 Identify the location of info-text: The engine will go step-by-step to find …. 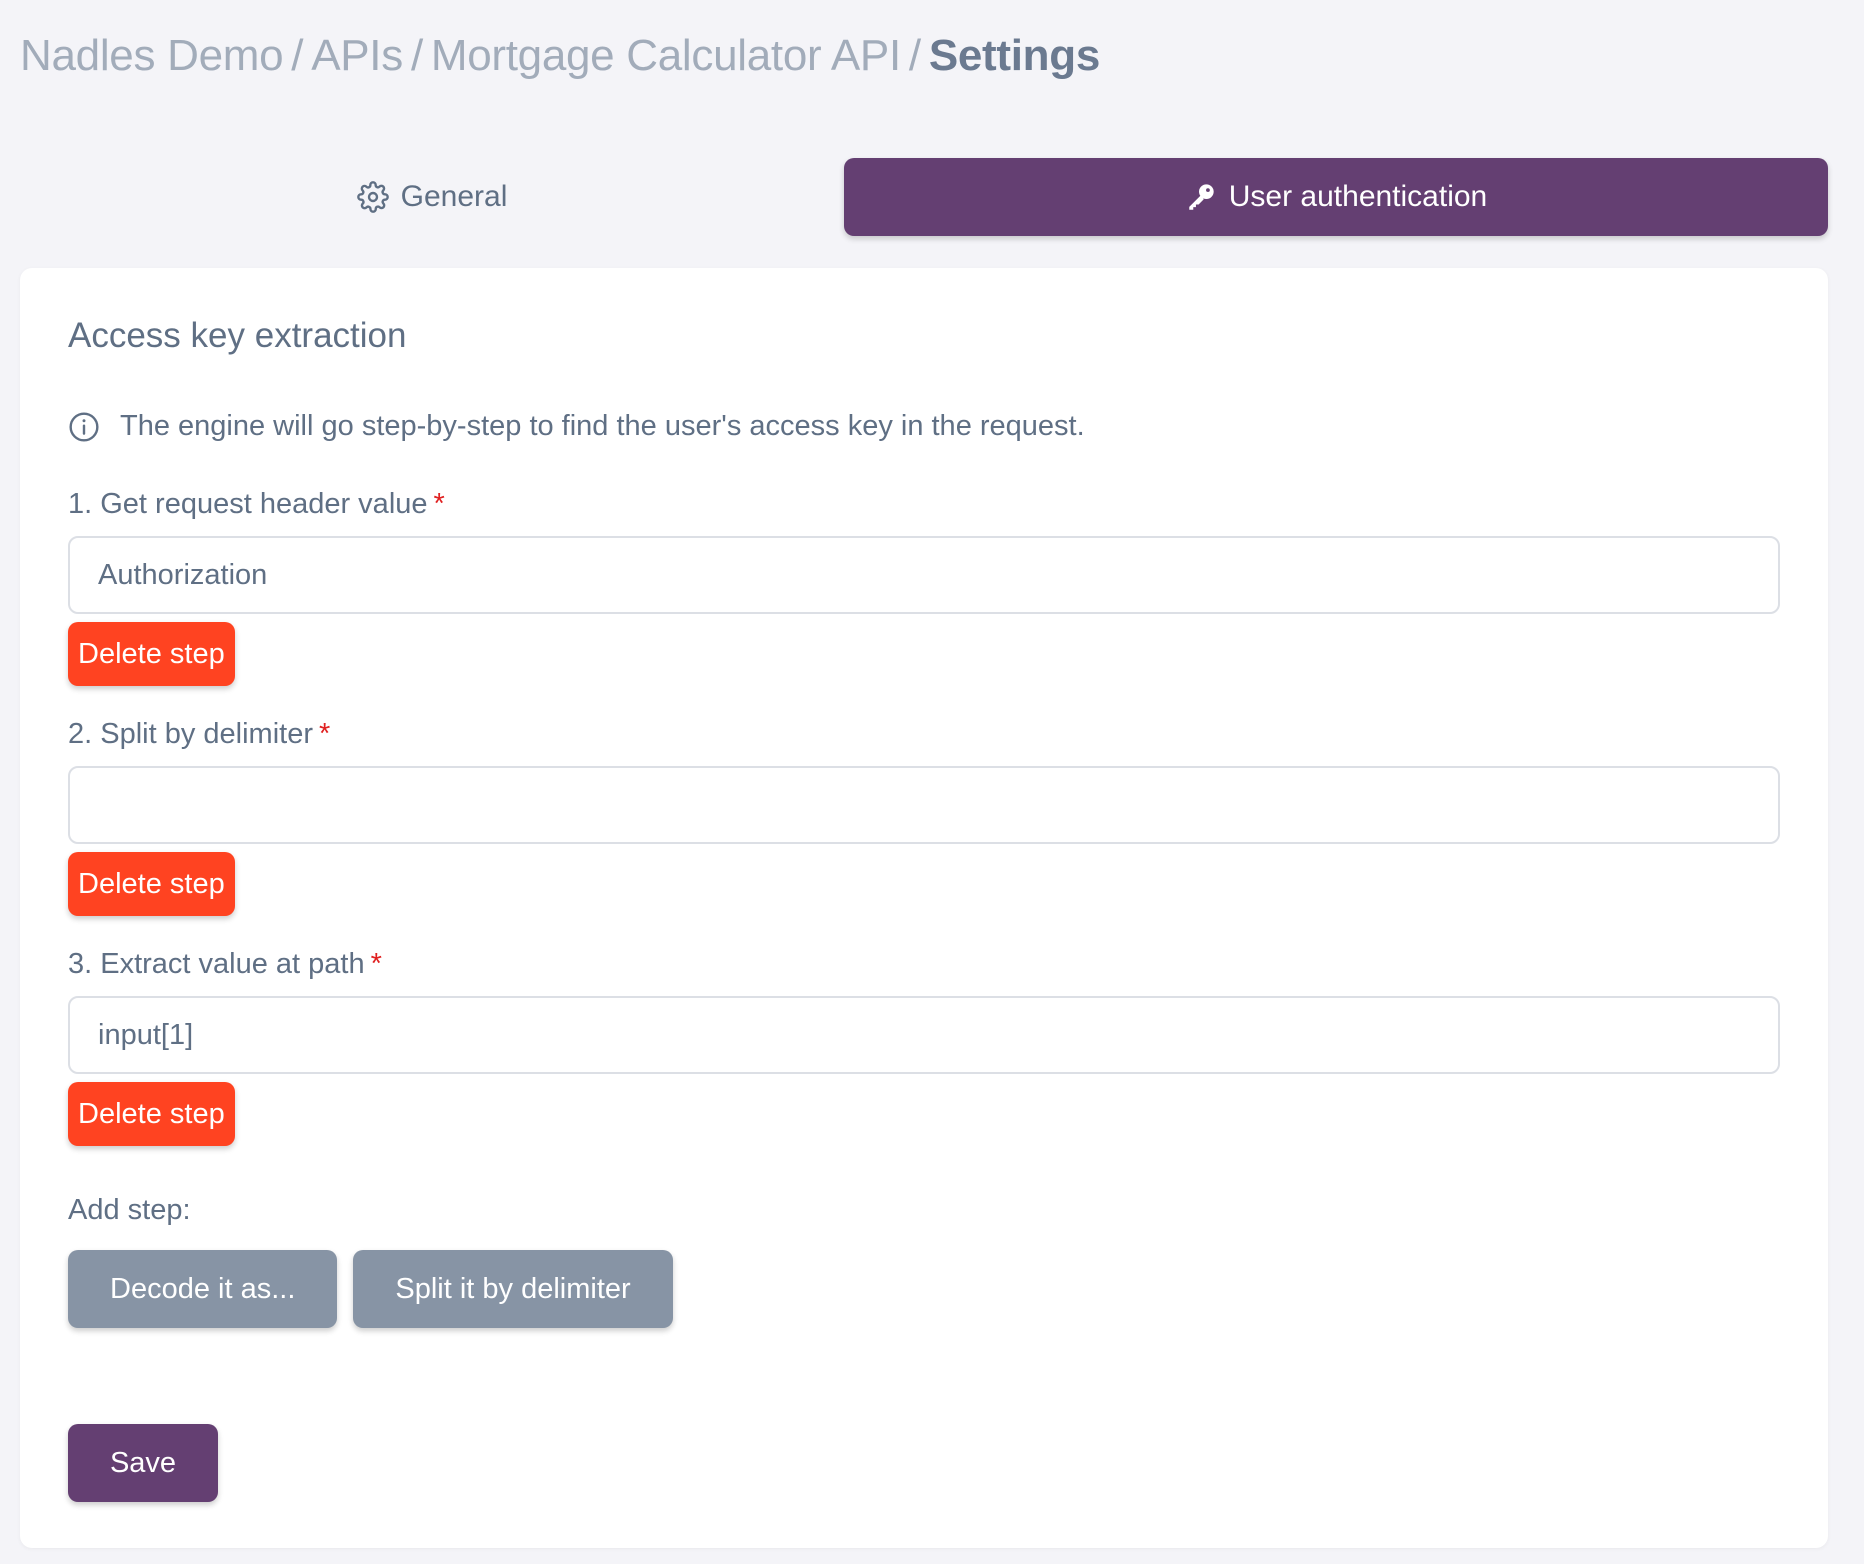
(602, 426).